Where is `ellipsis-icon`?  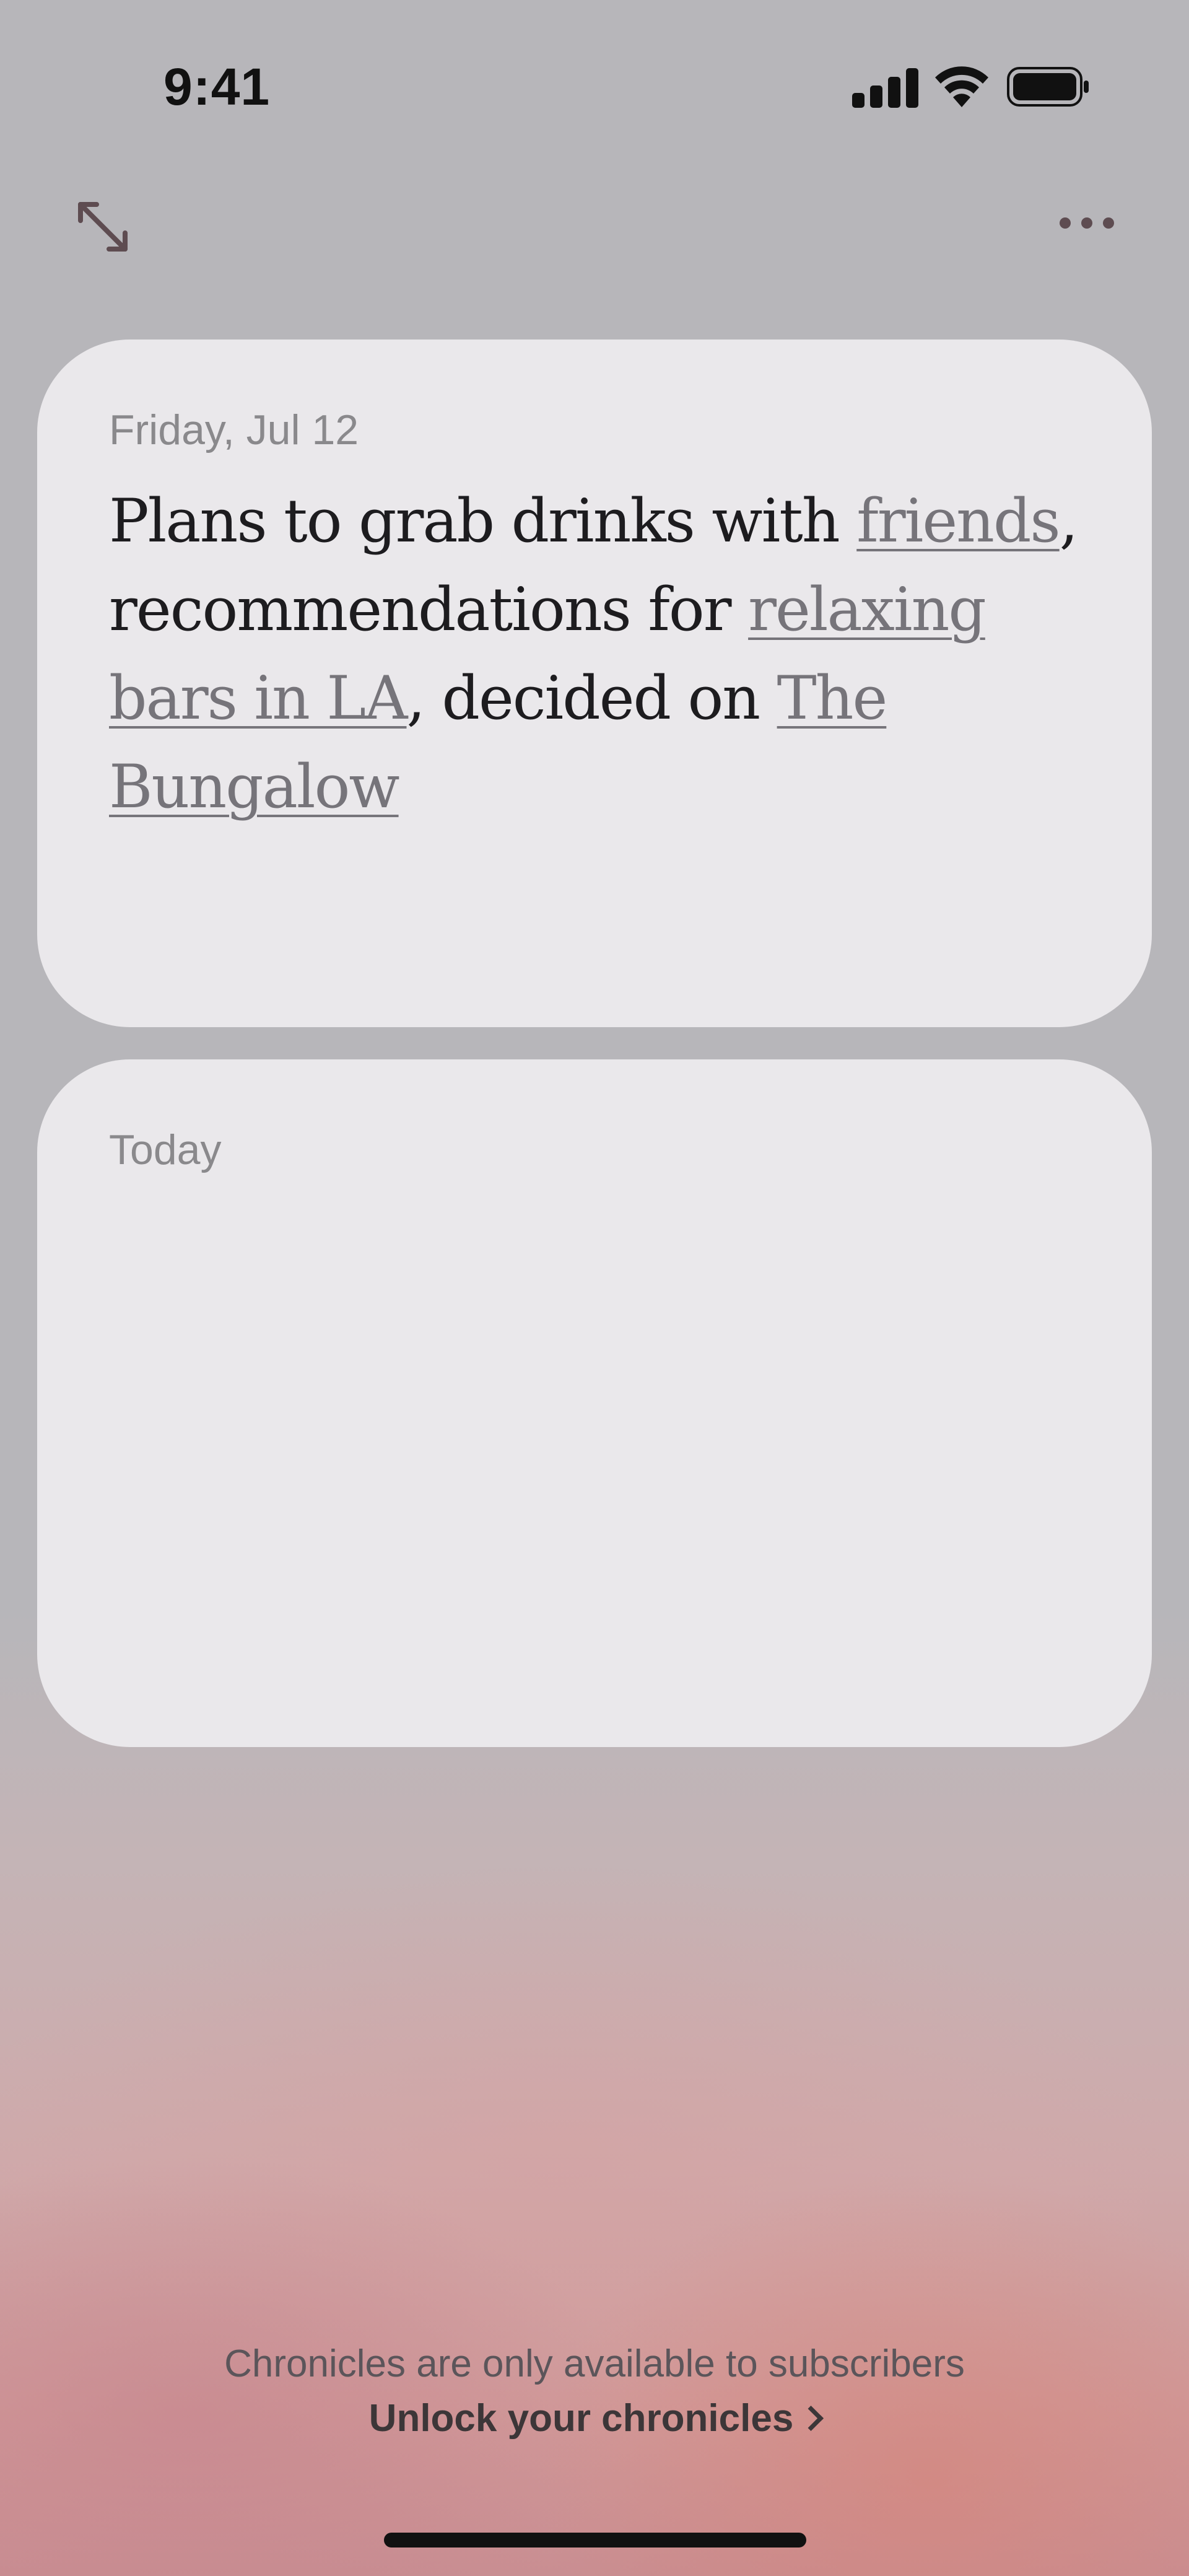 ellipsis-icon is located at coordinates (1087, 223).